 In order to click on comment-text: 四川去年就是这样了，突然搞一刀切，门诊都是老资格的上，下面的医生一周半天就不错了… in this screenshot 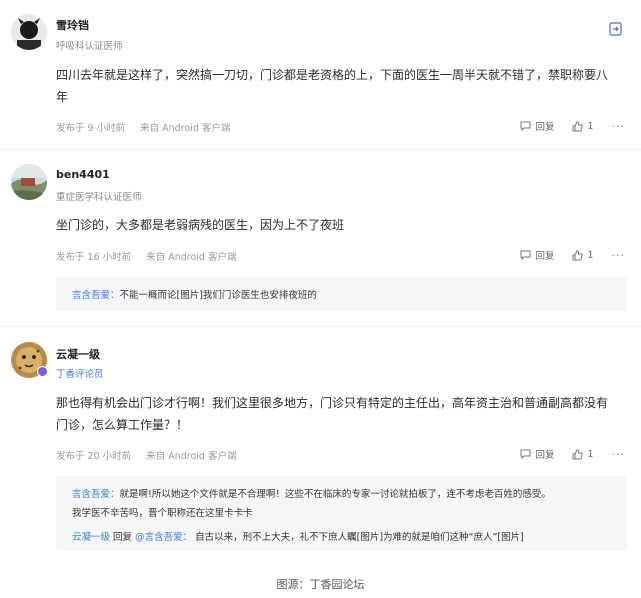, I will do `click(341, 86)`.